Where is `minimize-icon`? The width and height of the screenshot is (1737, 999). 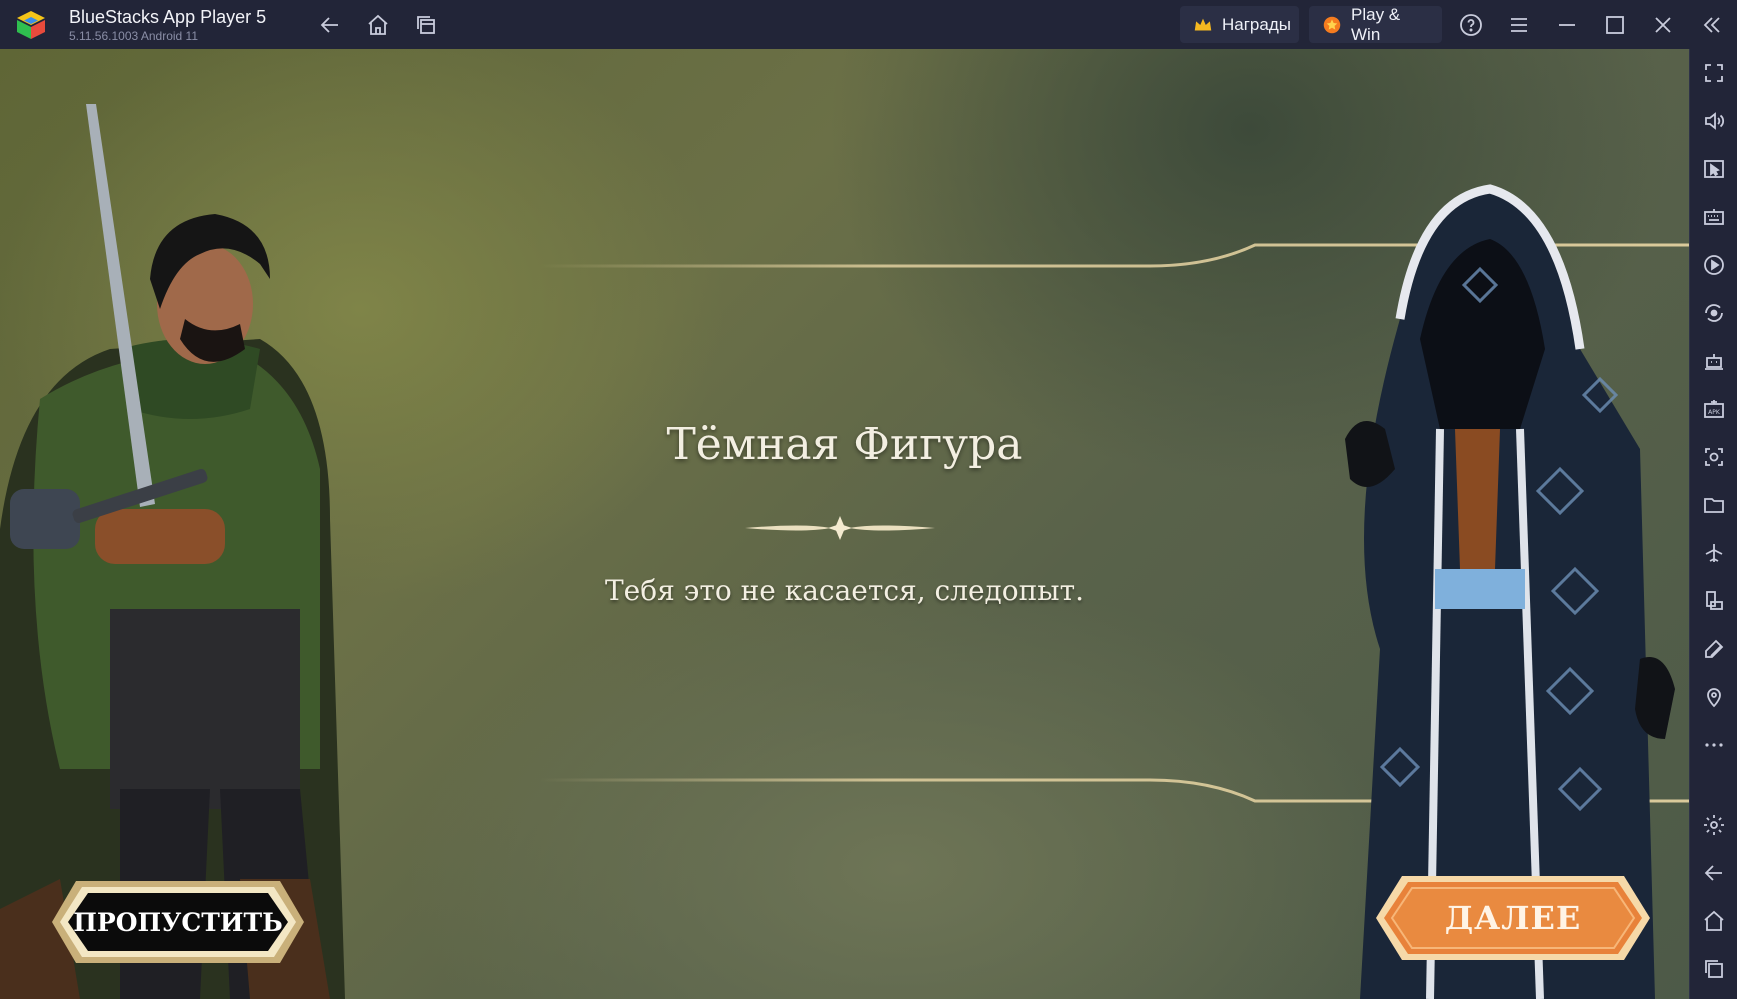 minimize-icon is located at coordinates (1567, 25).